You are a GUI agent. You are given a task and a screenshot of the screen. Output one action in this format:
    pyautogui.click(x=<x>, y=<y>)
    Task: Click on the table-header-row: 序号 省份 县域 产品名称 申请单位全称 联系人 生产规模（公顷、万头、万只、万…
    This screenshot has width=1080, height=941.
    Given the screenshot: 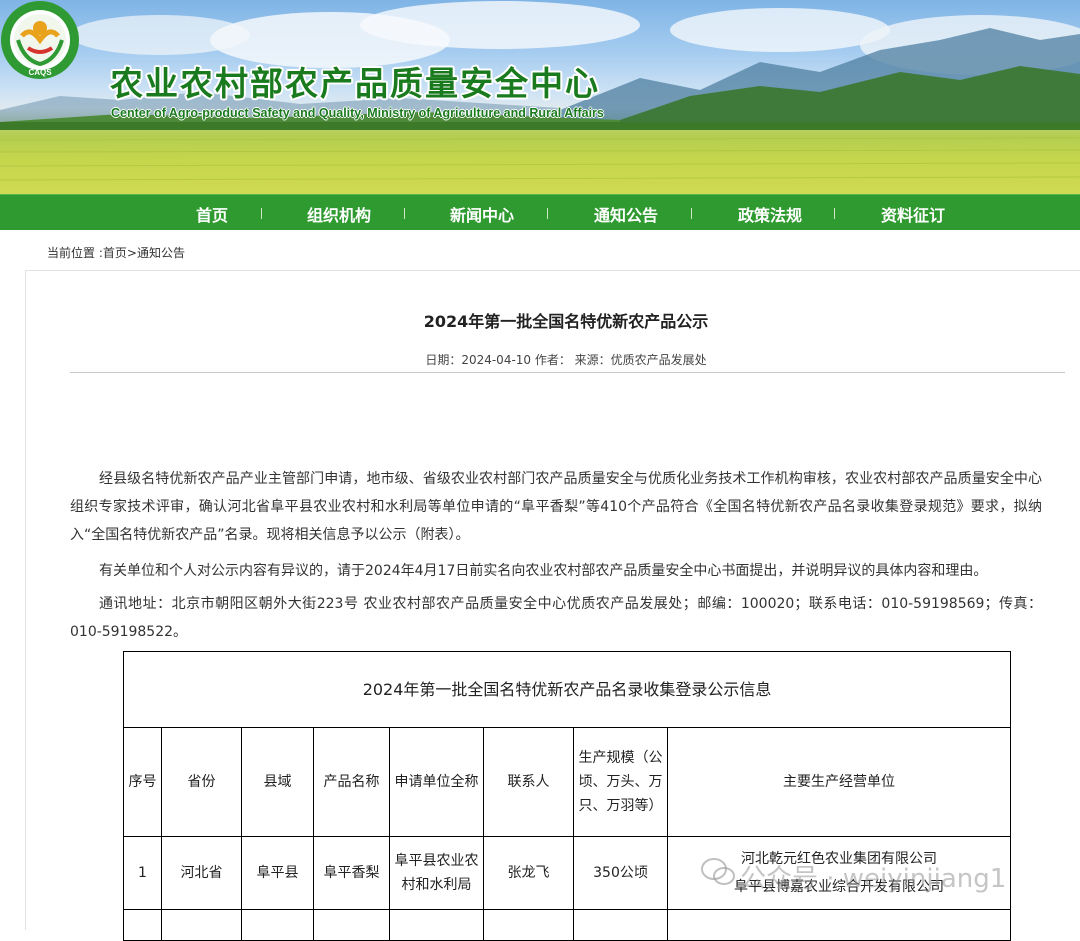 What is the action you would take?
    pyautogui.click(x=567, y=782)
    